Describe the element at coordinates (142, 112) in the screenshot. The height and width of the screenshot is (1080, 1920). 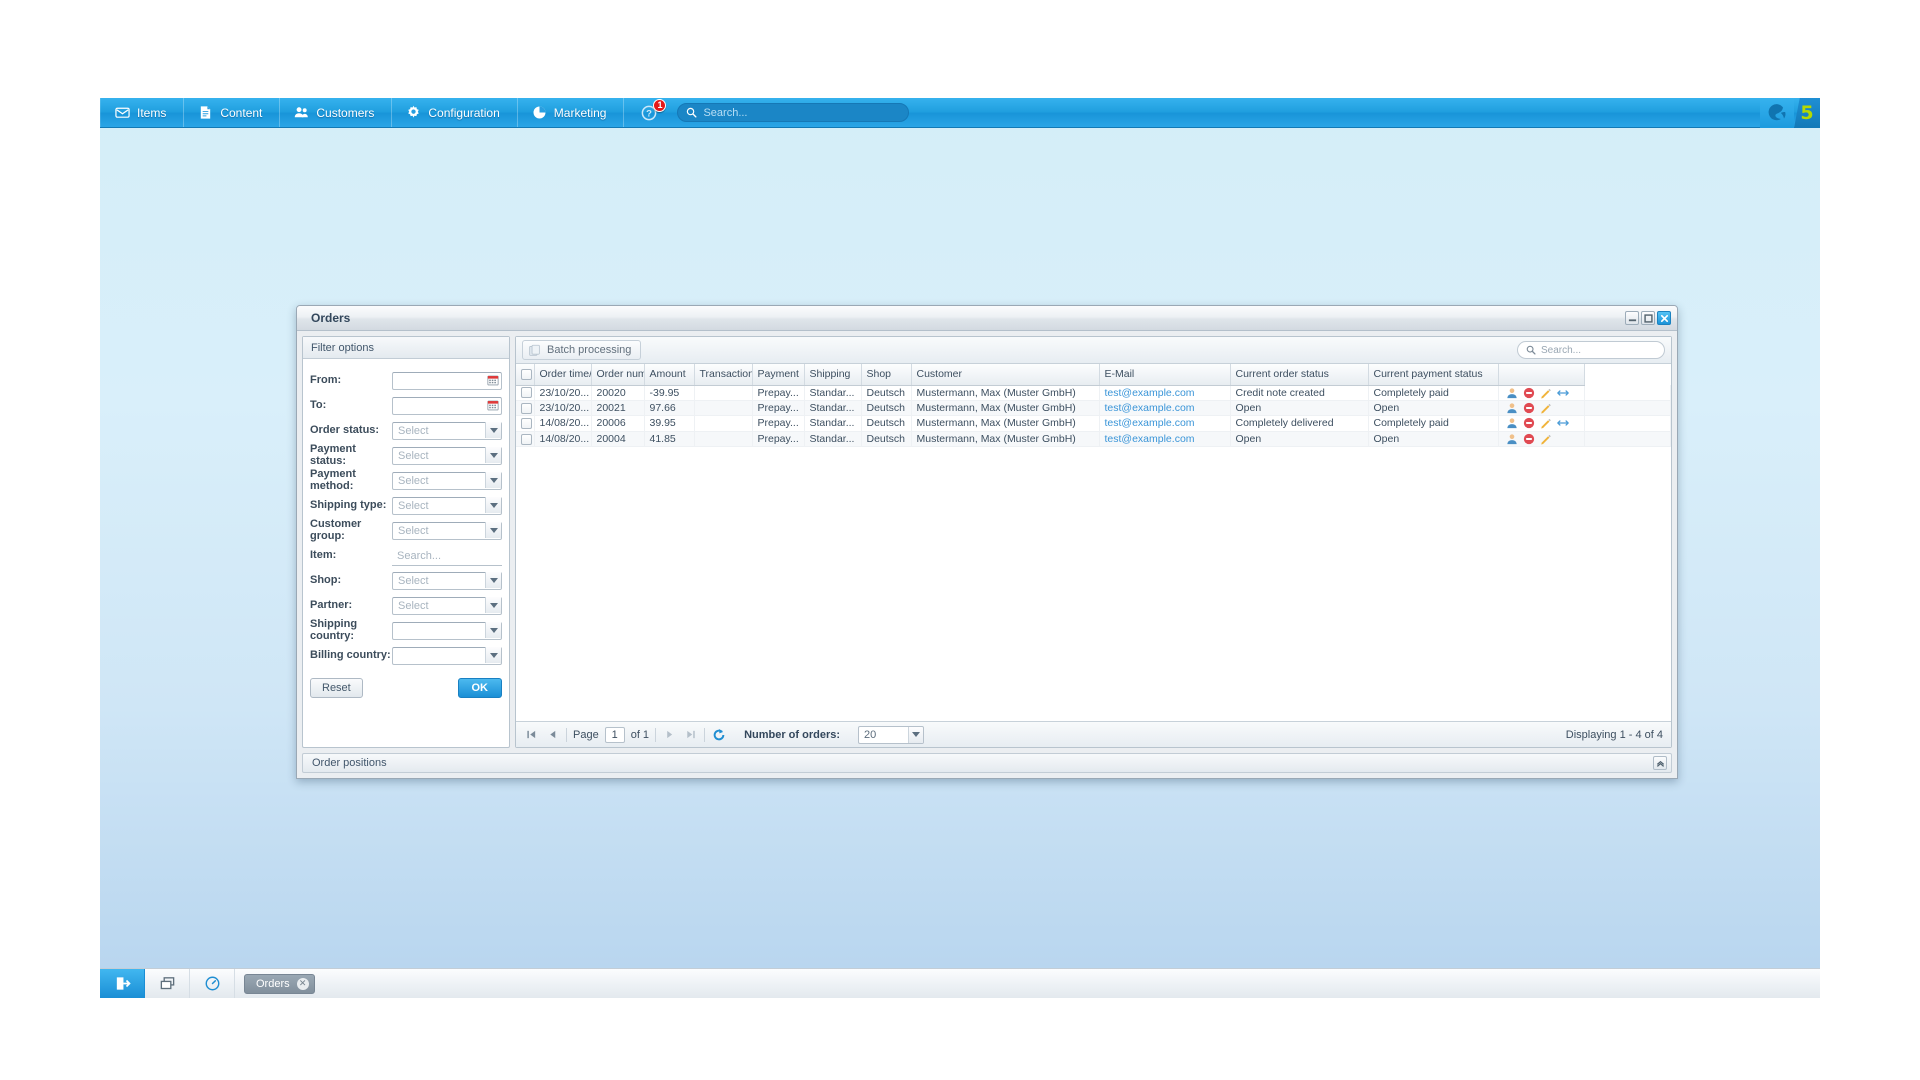
I see `nav-item-items: Items` at that location.